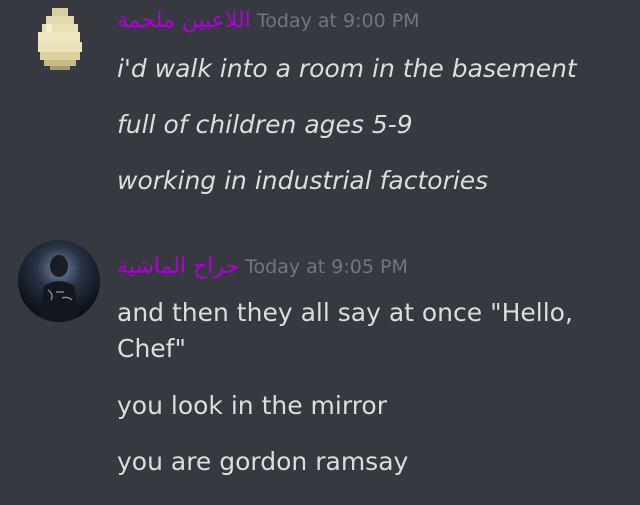 Image resolution: width=640 pixels, height=505 pixels. Describe the element at coordinates (263, 461) in the screenshot. I see `message-text: you are gordon ramsay` at that location.